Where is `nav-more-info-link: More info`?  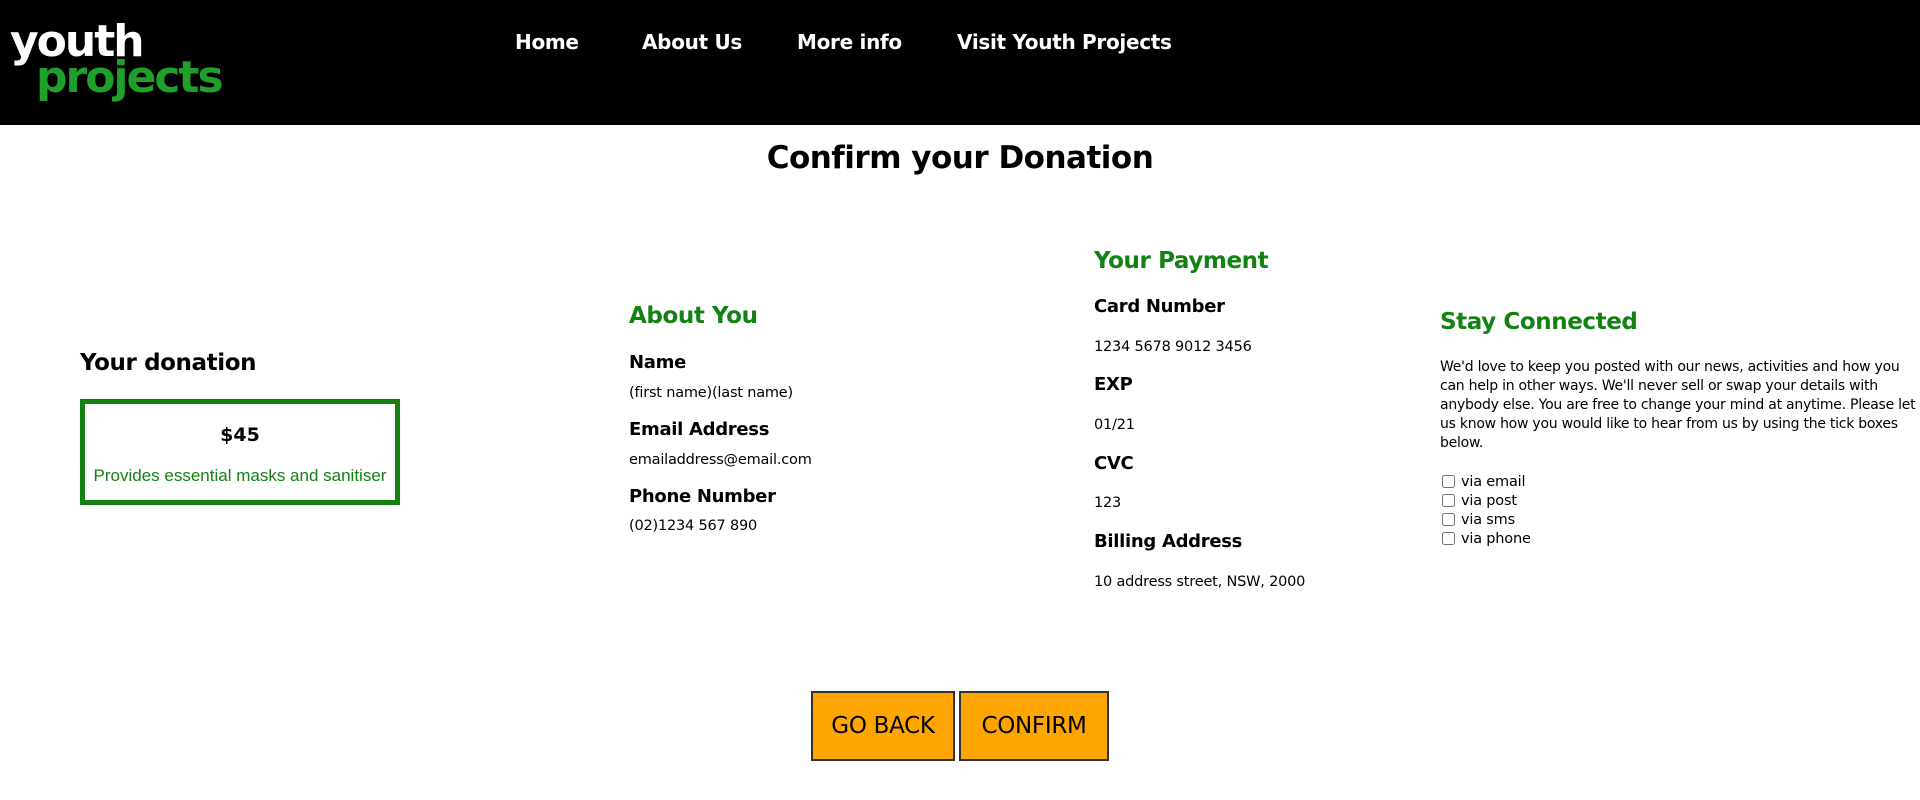
nav-more-info-link: More info is located at coordinates (849, 42).